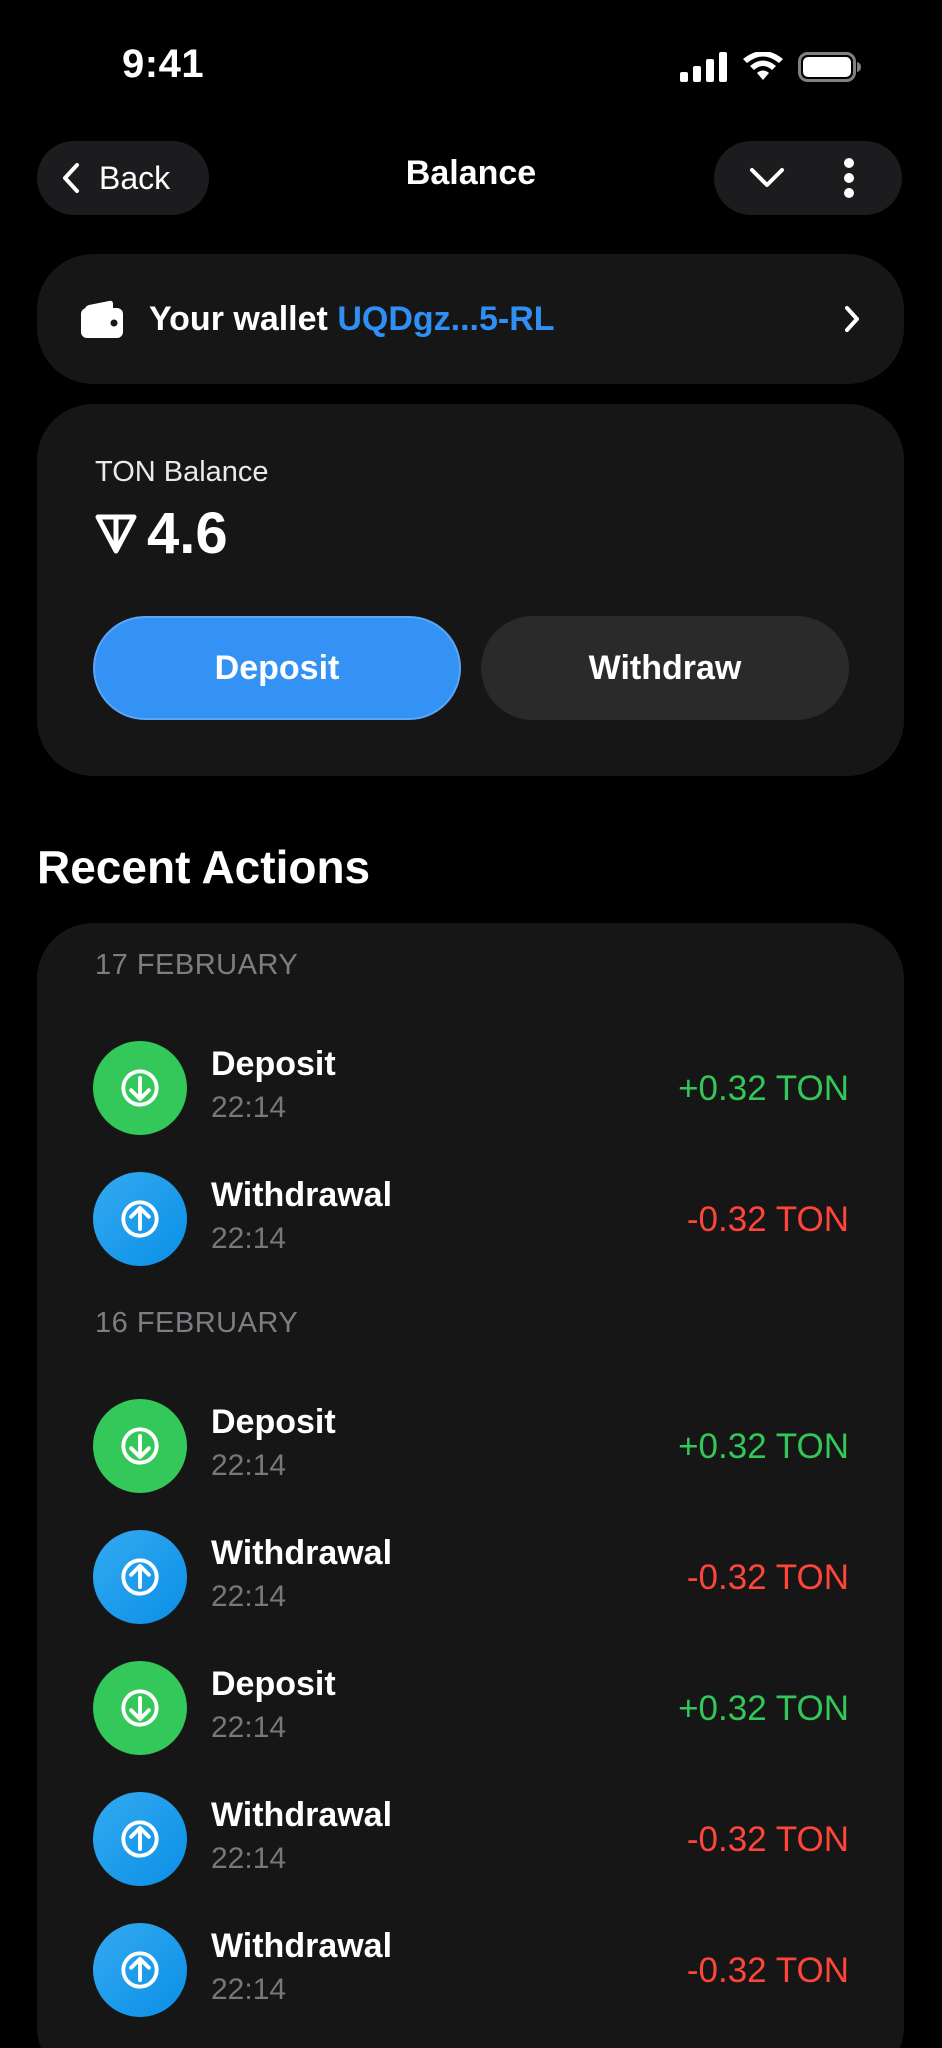 This screenshot has height=2048, width=942. I want to click on recent-actions-title: Recent Actions, so click(204, 867).